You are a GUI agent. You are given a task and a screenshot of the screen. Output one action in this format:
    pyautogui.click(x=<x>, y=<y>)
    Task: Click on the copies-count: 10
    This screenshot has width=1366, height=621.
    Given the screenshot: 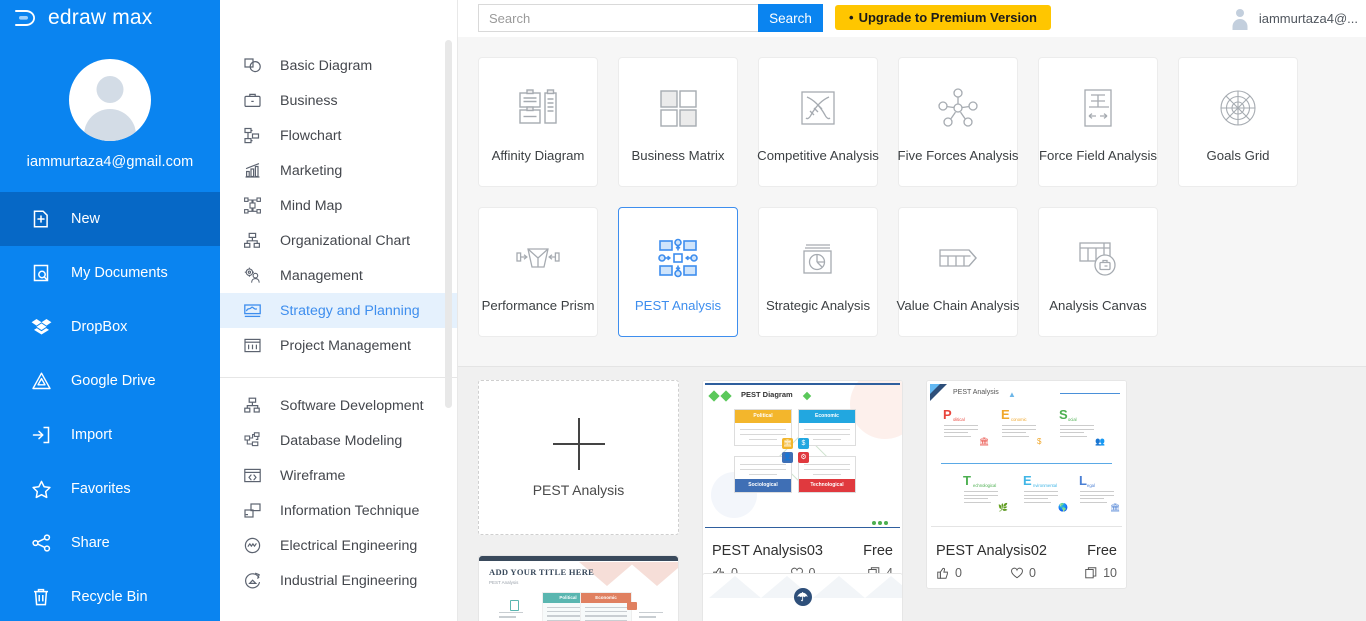 What is the action you would take?
    pyautogui.click(x=1110, y=573)
    